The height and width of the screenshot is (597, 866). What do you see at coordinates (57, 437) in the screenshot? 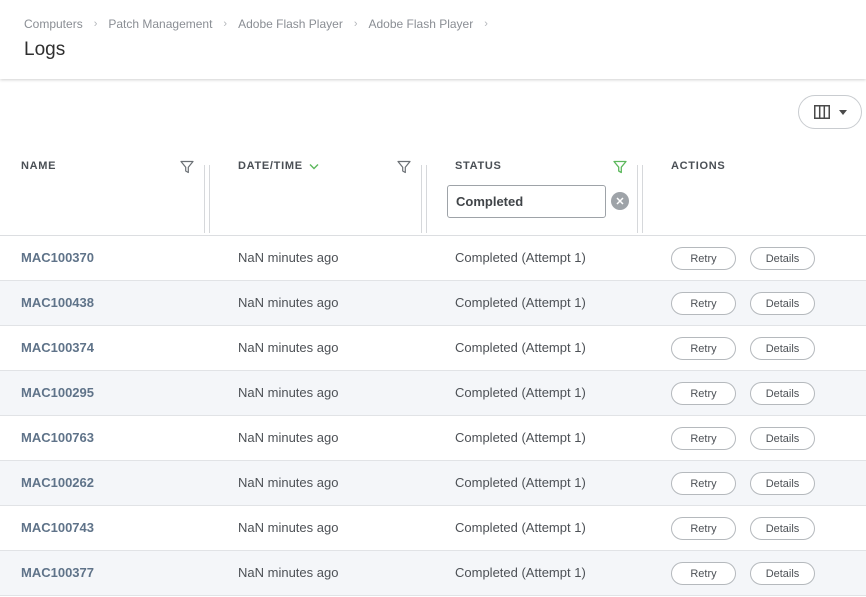
I see `computer-name-link: MAC100763` at bounding box center [57, 437].